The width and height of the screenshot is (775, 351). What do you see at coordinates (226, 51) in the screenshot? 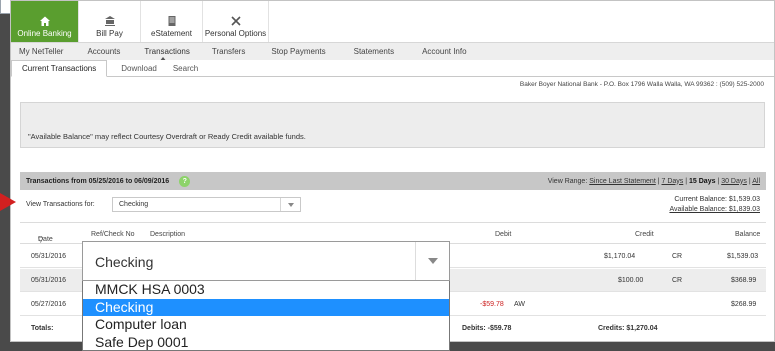
I see `nav-transfers: Transfers` at bounding box center [226, 51].